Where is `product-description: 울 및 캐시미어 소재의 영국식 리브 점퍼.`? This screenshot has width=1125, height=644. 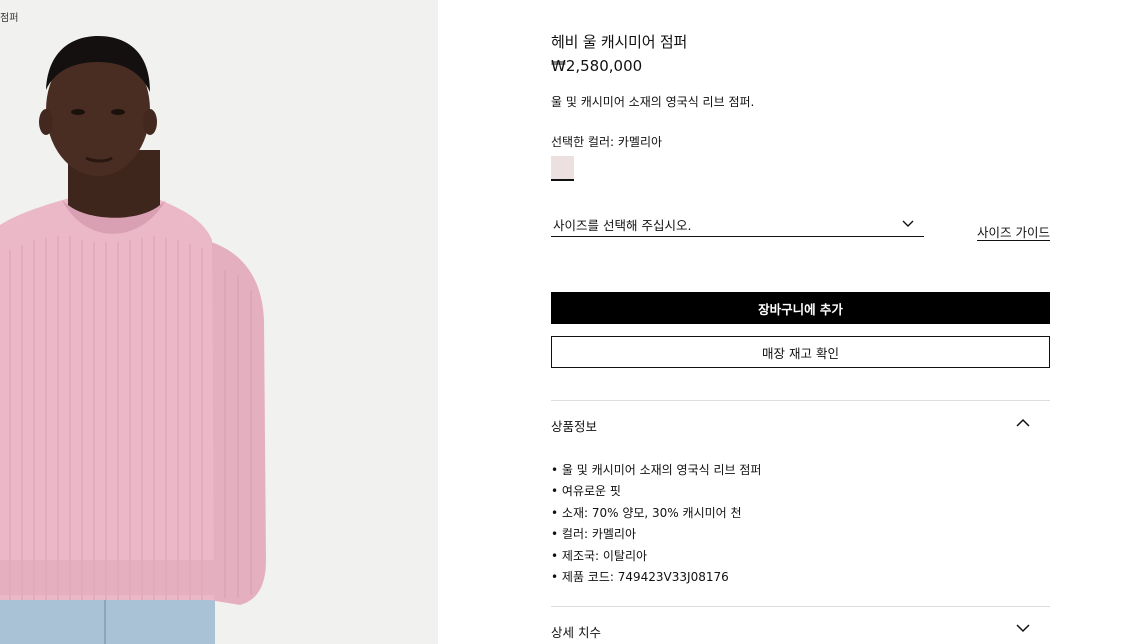 product-description: 울 및 캐시미어 소재의 영국식 리브 점퍼. is located at coordinates (653, 102).